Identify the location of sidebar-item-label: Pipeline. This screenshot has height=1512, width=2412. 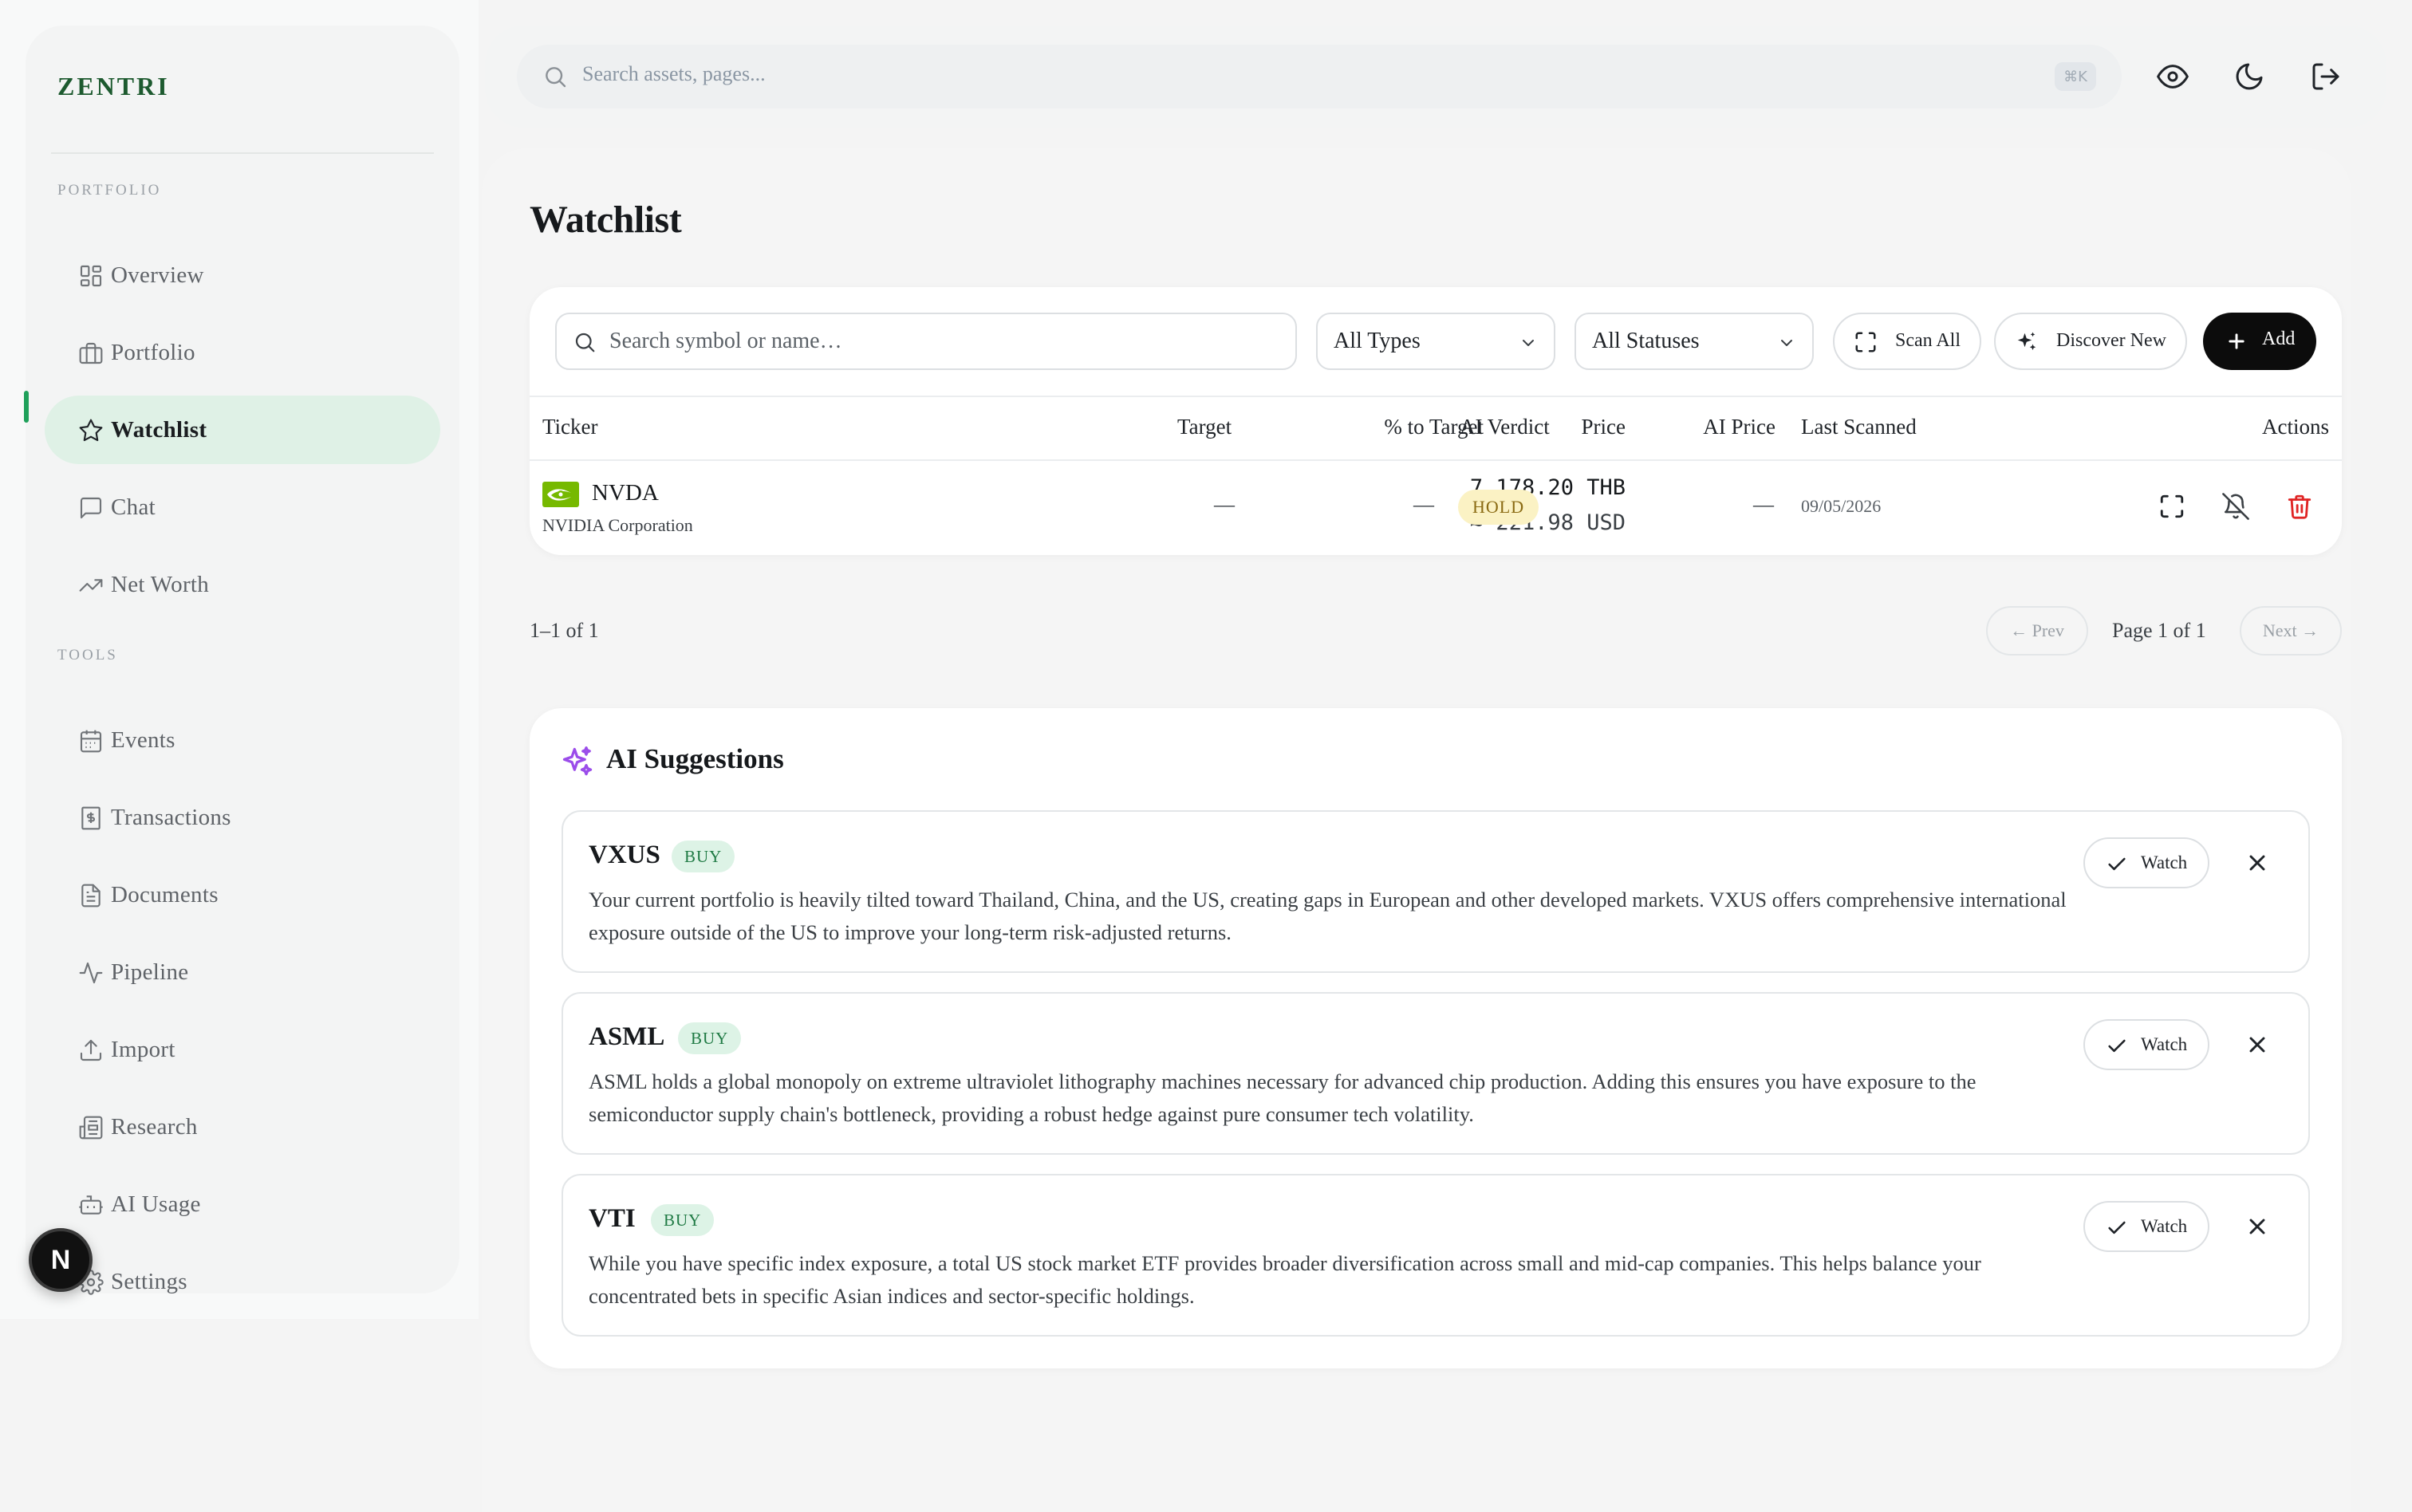
(150, 972).